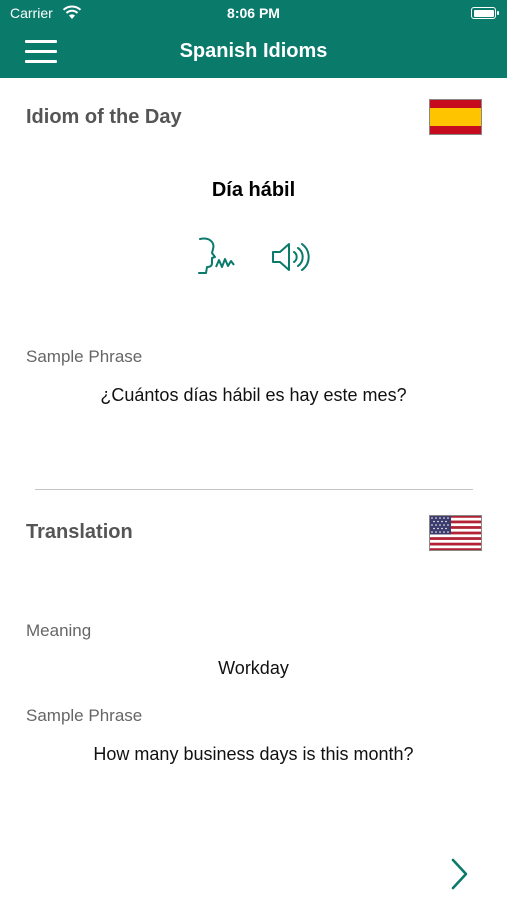 The width and height of the screenshot is (507, 900). I want to click on idiom-section-title: Idiom of the Day, so click(104, 117).